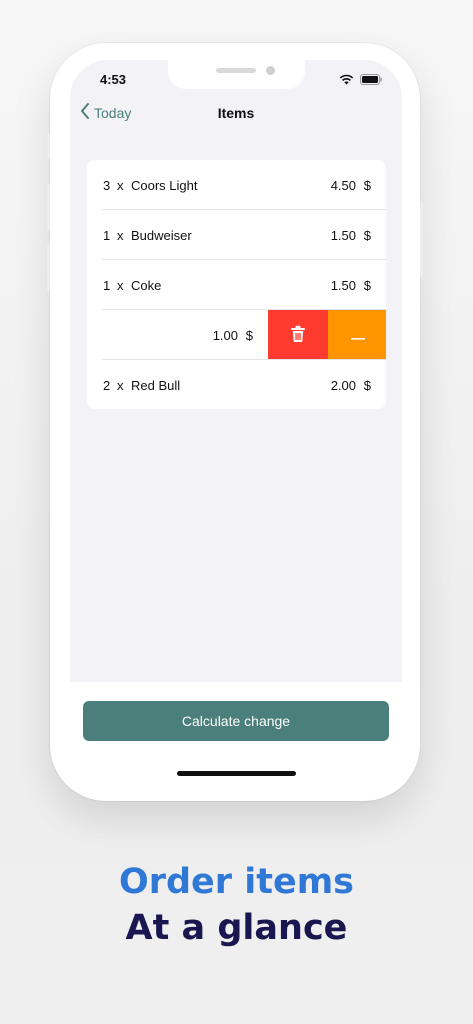 The image size is (473, 1024). I want to click on minus-icon, so click(358, 335).